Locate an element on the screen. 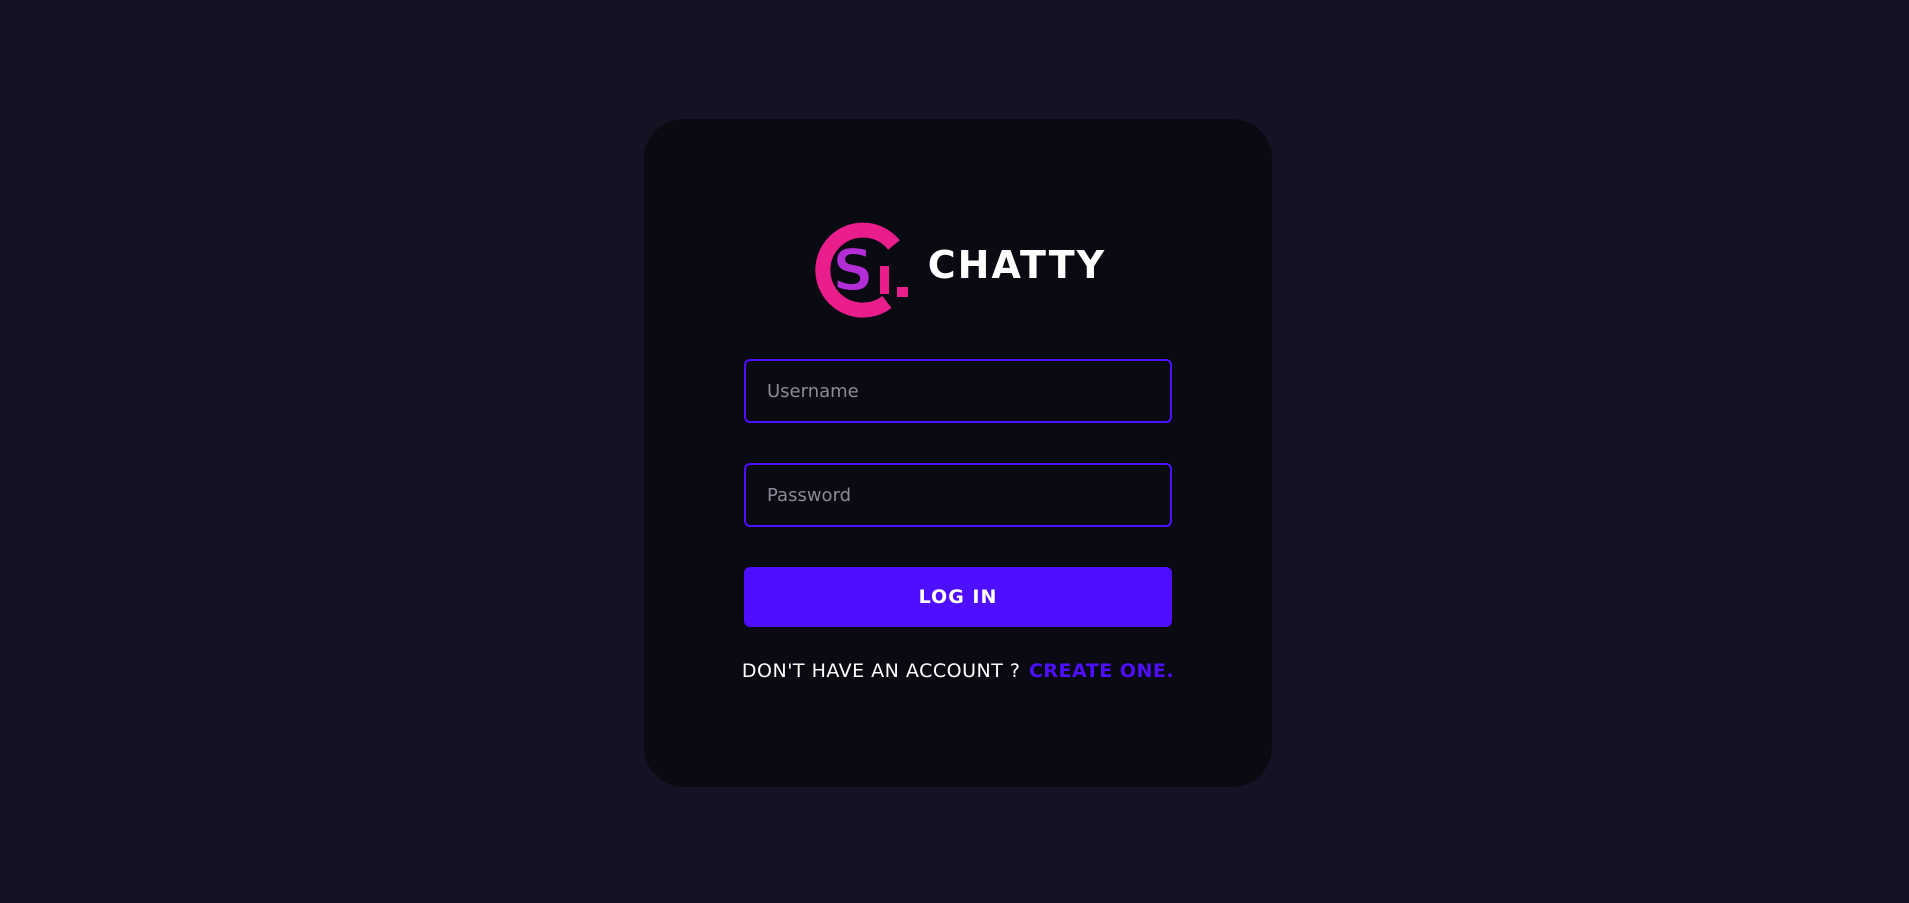  chatty-logo-icon: S is located at coordinates (861, 270).